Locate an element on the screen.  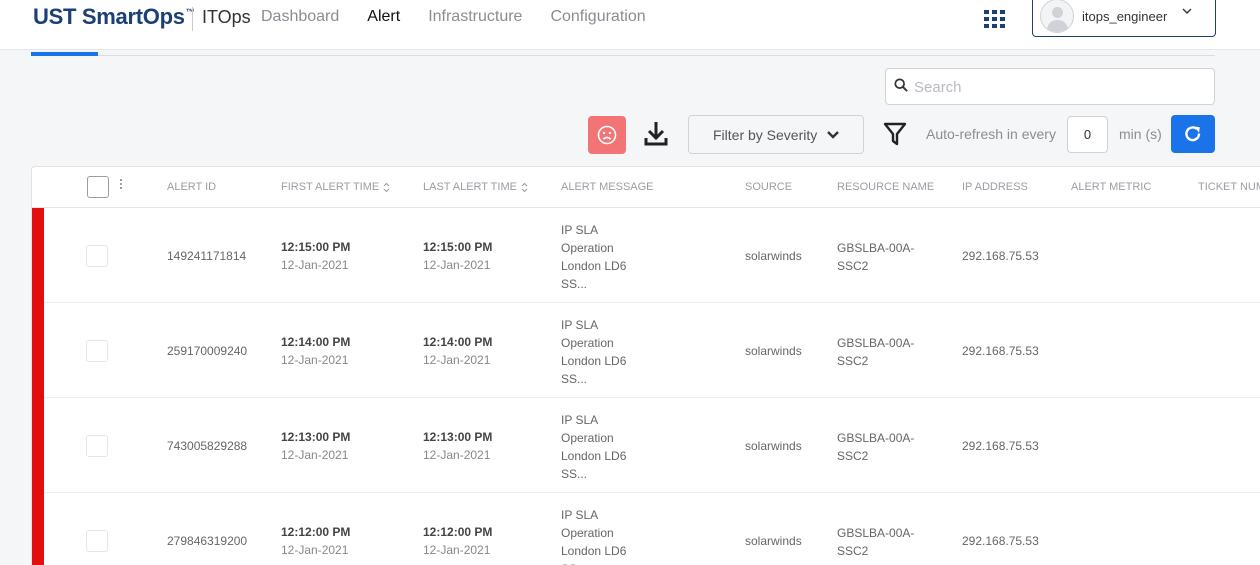
kebab-menu-icon is located at coordinates (121, 185).